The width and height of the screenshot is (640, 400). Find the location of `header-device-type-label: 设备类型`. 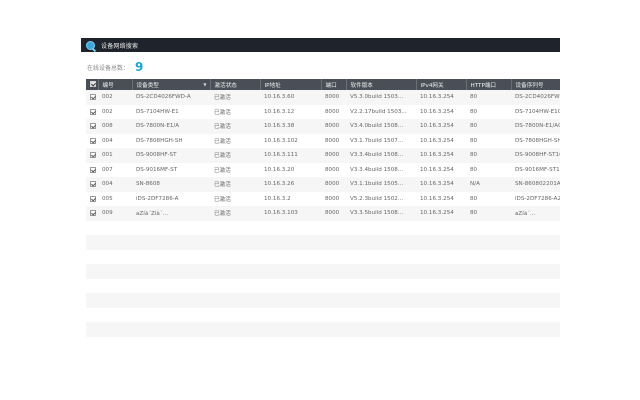

header-device-type-label: 设备类型 is located at coordinates (147, 85).